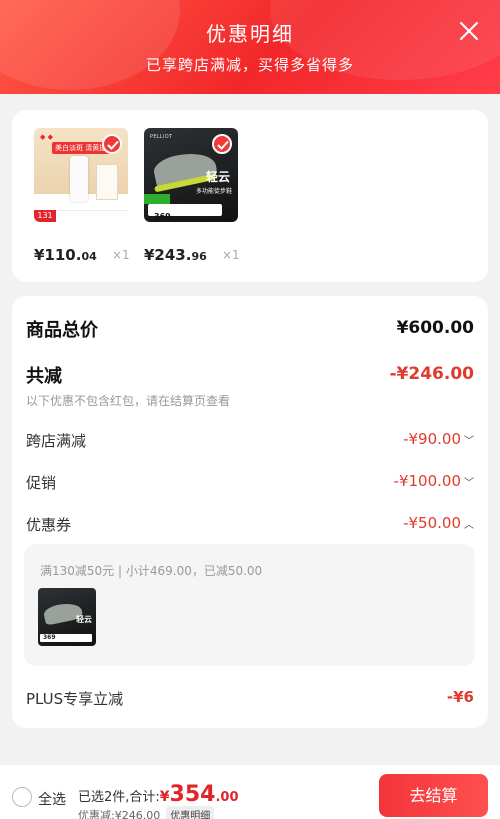 The height and width of the screenshot is (819, 500). I want to click on order-total: 已选2件,合计:¥354.00, so click(158, 794).